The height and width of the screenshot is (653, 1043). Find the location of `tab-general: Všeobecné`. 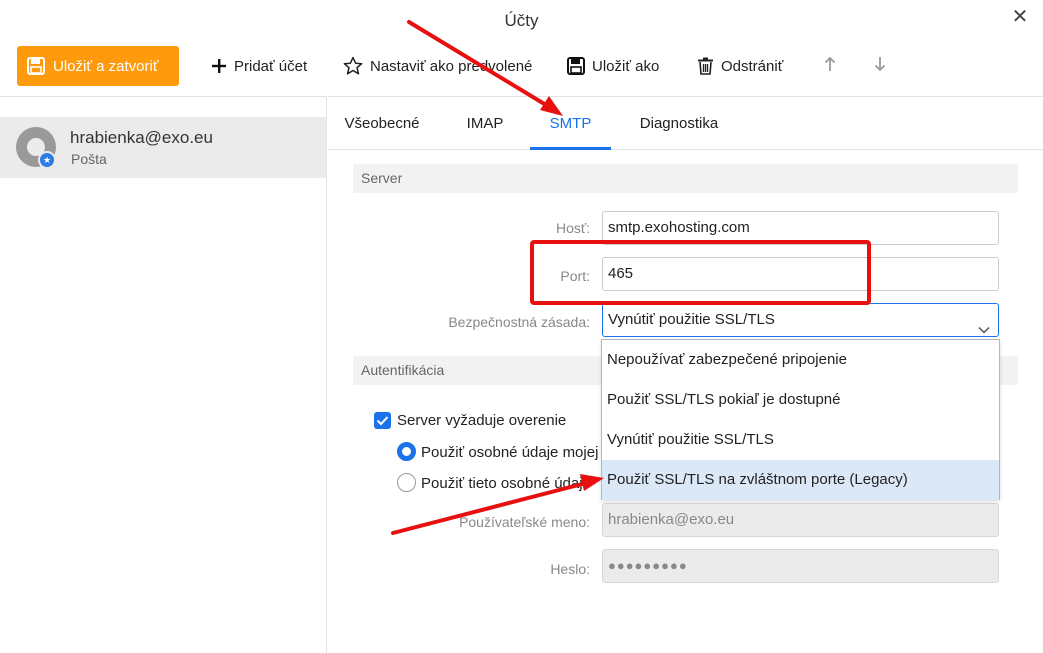

tab-general: Všeobecné is located at coordinates (382, 123).